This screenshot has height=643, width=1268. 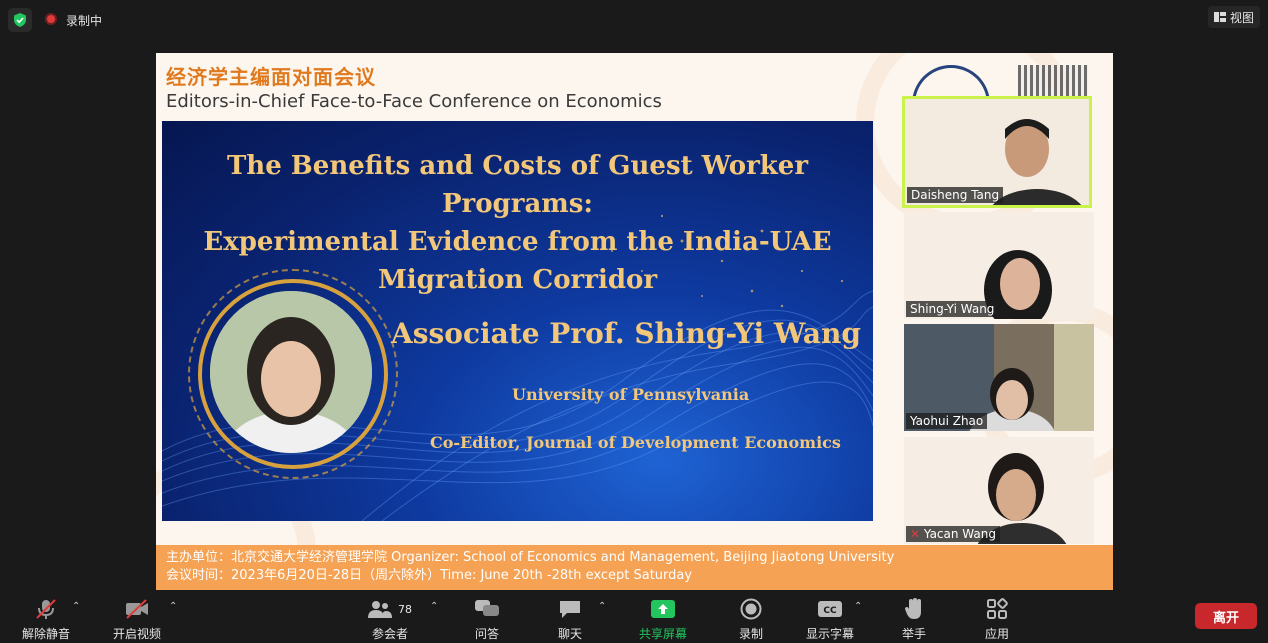 I want to click on apps-button: 应用, so click(x=997, y=619).